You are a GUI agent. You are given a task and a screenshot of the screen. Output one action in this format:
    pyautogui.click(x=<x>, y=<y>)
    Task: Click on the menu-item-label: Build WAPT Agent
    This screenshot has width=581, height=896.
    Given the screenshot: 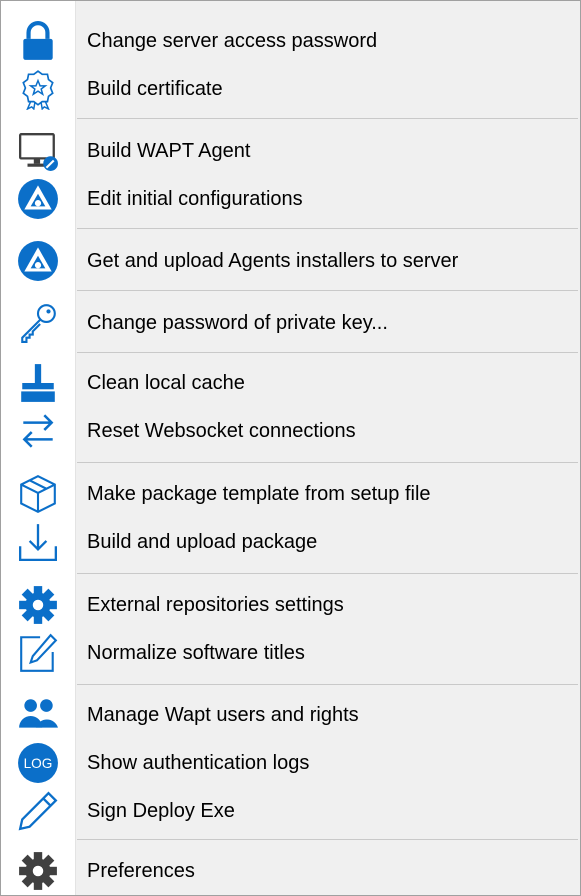 What is the action you would take?
    pyautogui.click(x=169, y=150)
    